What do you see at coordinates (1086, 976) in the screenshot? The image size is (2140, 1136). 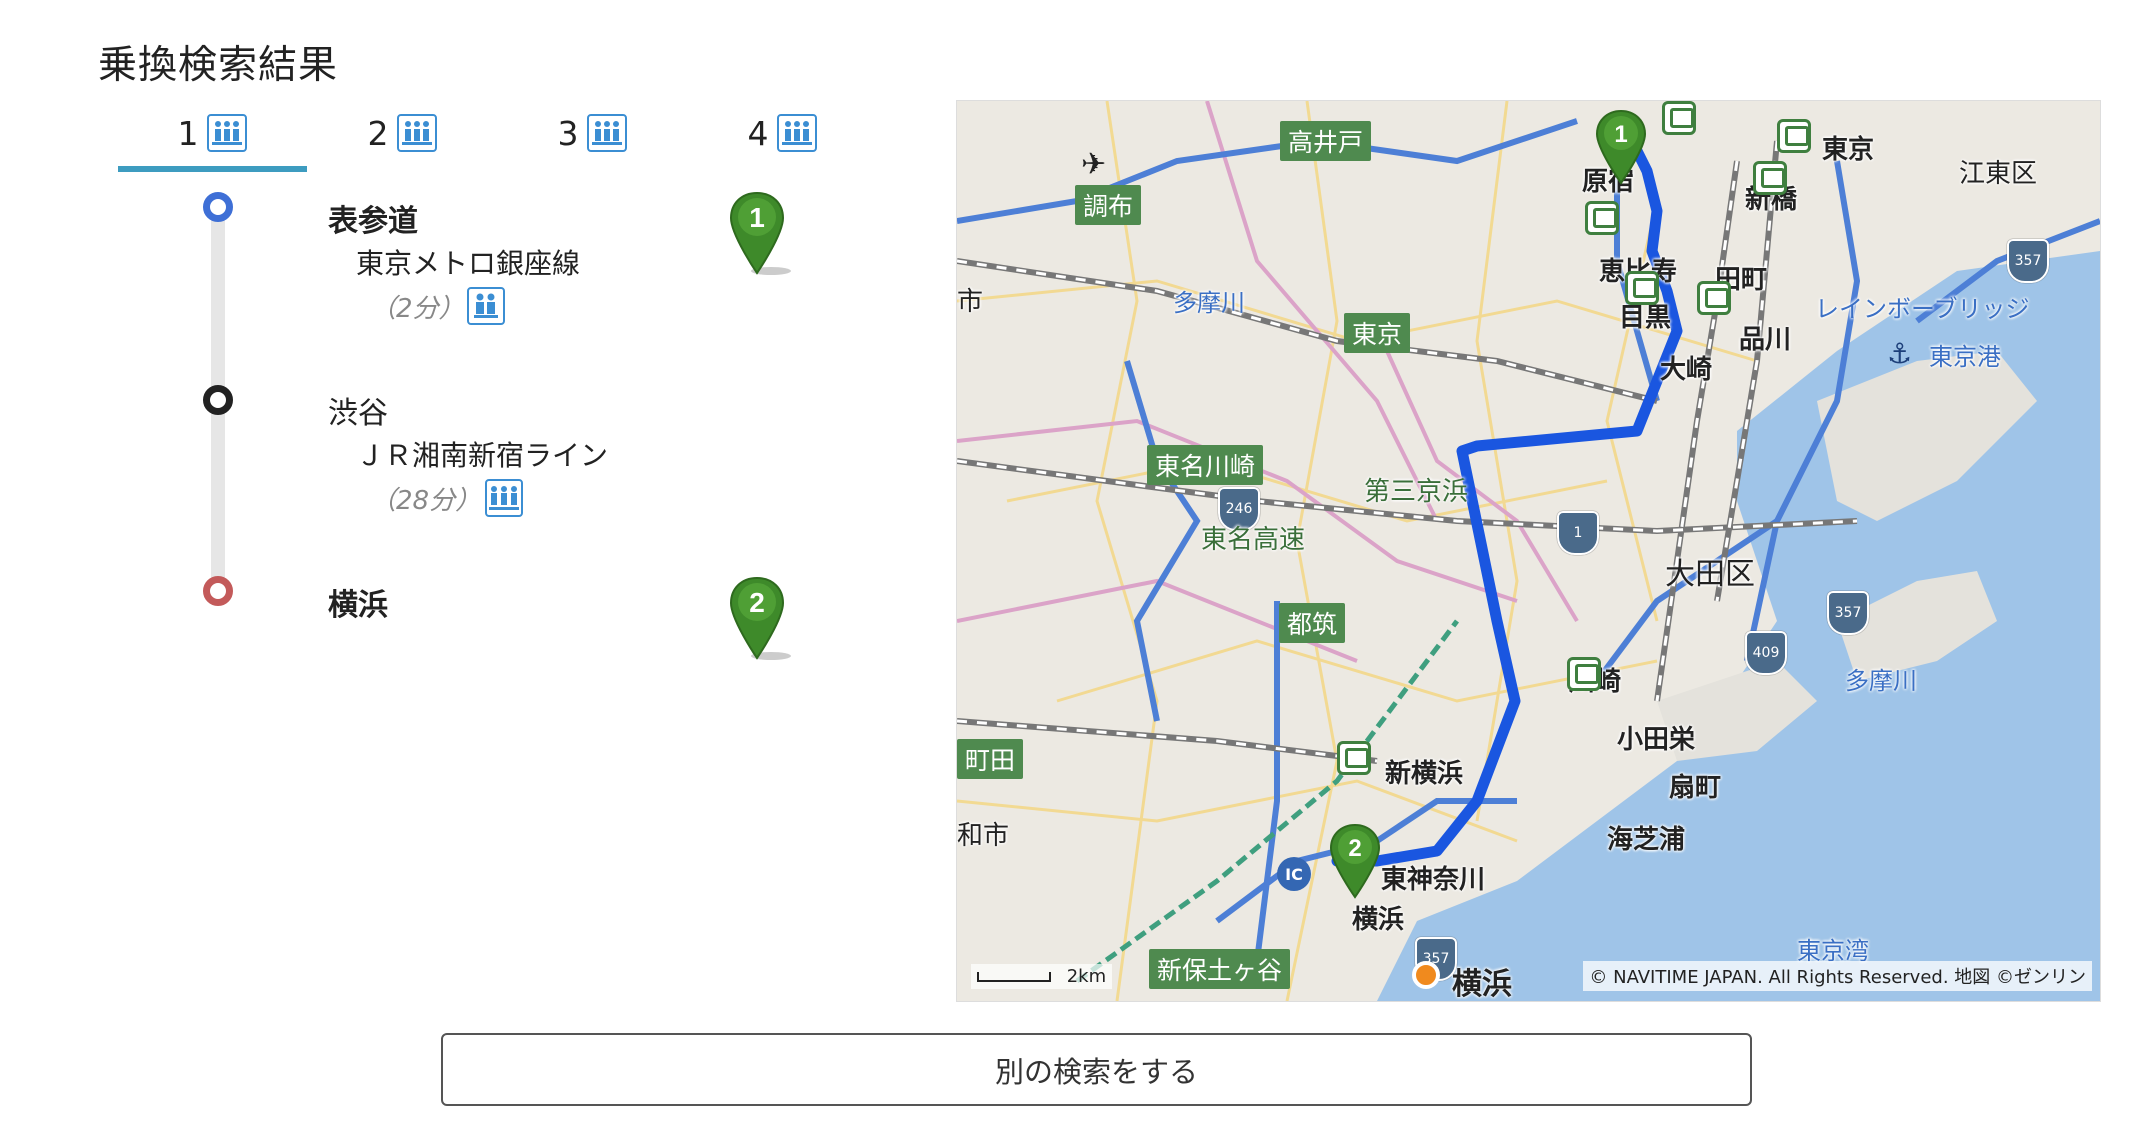 I see `scale-label: 2km` at bounding box center [1086, 976].